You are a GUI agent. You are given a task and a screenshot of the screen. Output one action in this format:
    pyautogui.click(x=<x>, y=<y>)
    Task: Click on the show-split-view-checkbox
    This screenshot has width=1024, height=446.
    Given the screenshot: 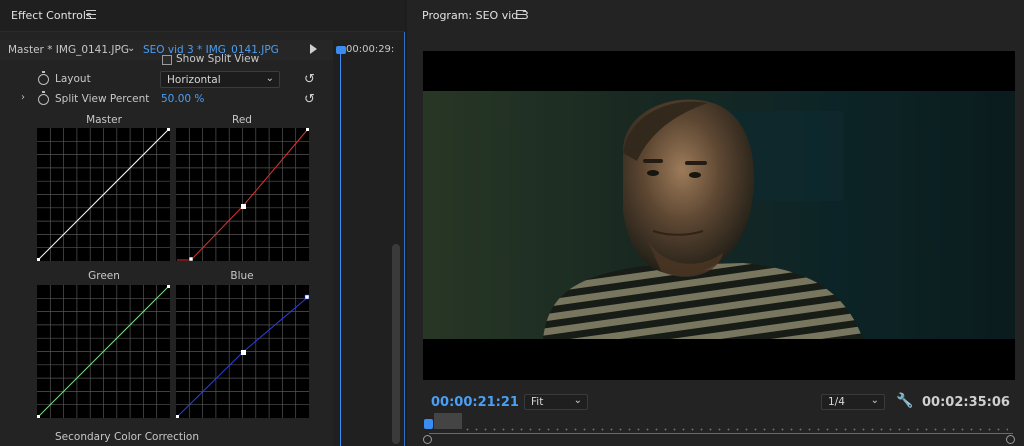 What is the action you would take?
    pyautogui.click(x=167, y=60)
    